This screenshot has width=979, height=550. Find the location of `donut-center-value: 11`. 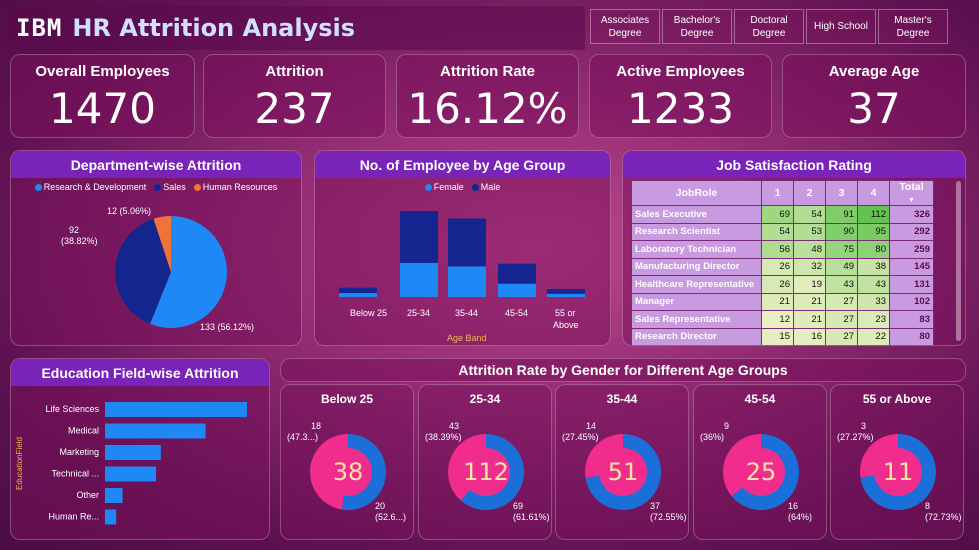

donut-center-value: 11 is located at coordinates (898, 472).